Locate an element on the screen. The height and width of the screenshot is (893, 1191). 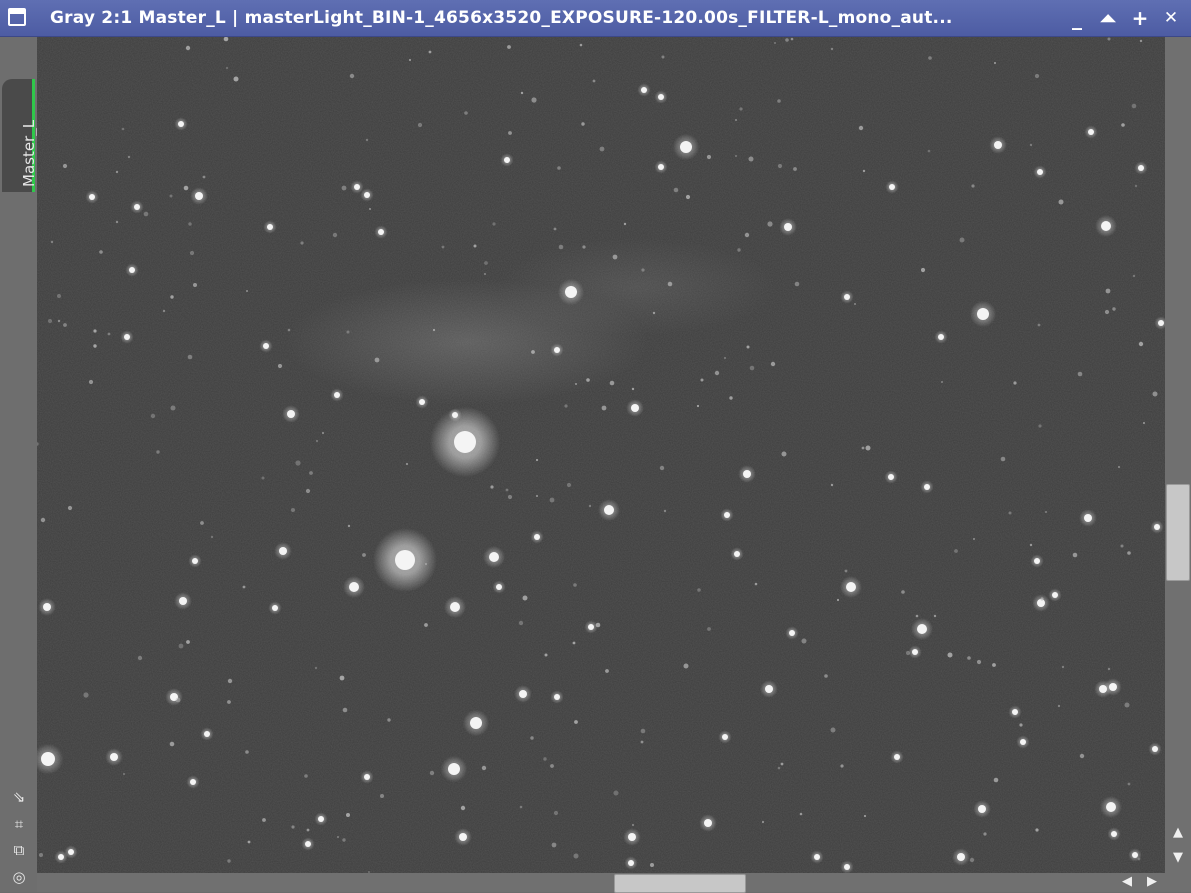
diagonal-arrow-icon: ⇘ is located at coordinates (19, 797).